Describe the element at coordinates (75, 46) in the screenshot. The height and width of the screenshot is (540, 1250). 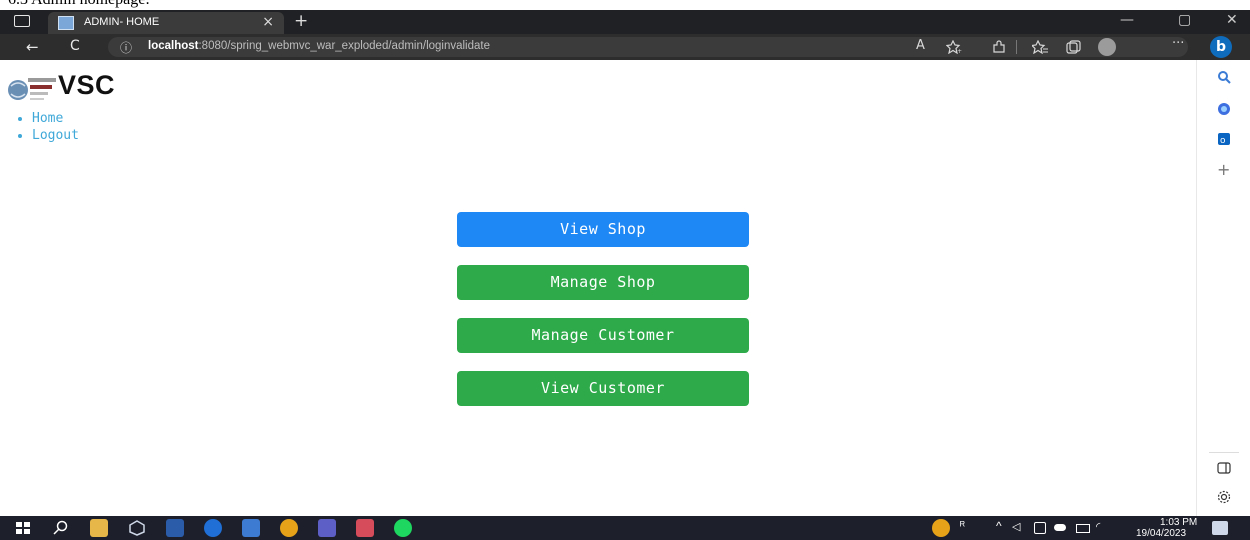
I see `refresh-icon: C` at that location.